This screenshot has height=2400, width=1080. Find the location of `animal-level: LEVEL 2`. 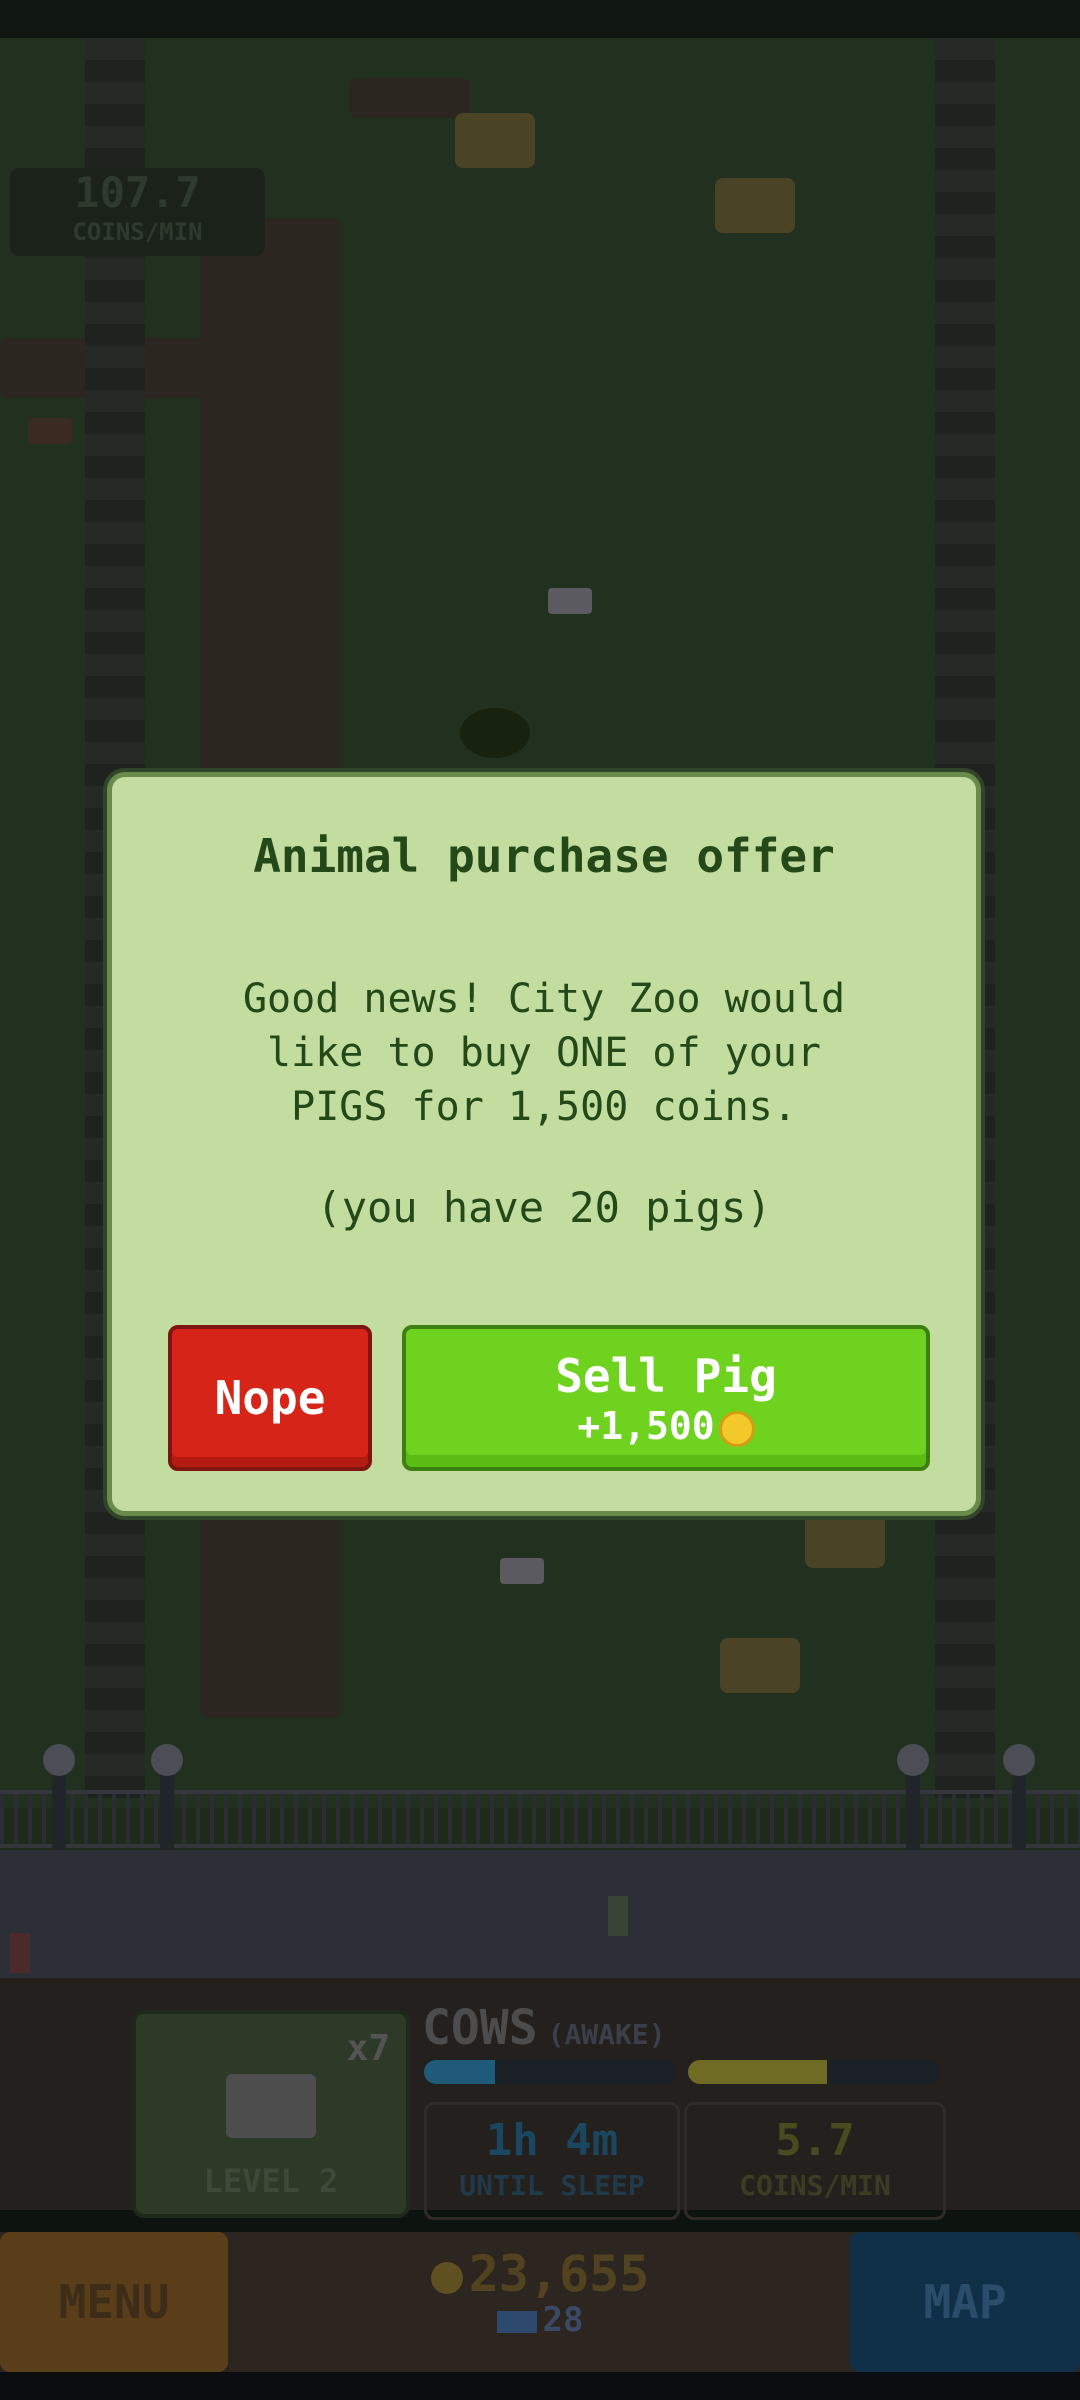

animal-level: LEVEL 2 is located at coordinates (271, 2181).